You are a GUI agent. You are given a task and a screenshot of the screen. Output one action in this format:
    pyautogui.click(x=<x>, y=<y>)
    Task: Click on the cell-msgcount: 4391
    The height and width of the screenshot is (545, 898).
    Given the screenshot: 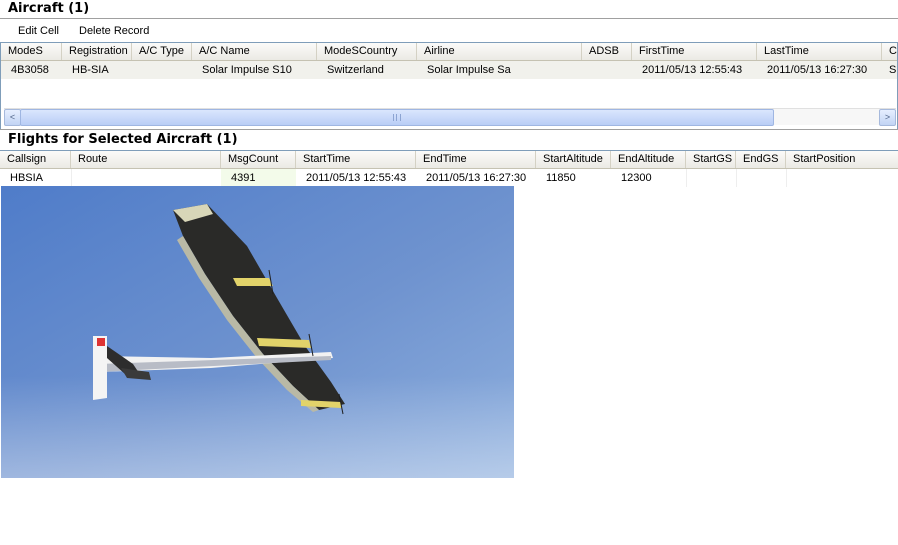 What is the action you would take?
    pyautogui.click(x=258, y=178)
    